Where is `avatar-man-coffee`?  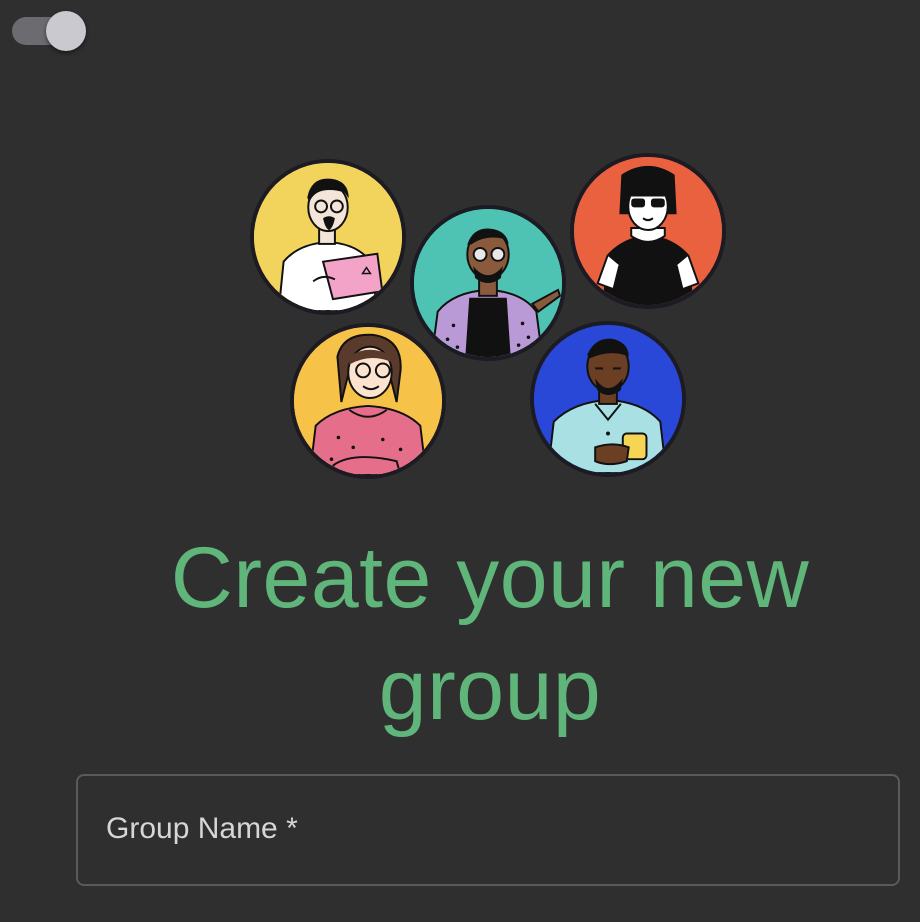 avatar-man-coffee is located at coordinates (608, 399).